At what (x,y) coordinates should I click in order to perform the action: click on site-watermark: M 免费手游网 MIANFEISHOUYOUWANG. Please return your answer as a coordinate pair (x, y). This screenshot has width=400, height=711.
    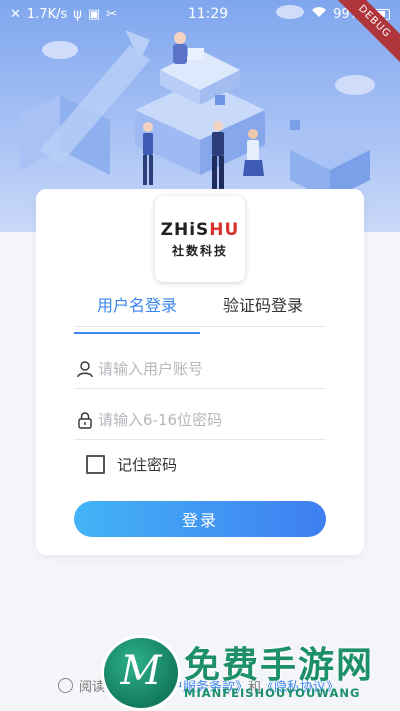
    Looking at the image, I should click on (252, 671).